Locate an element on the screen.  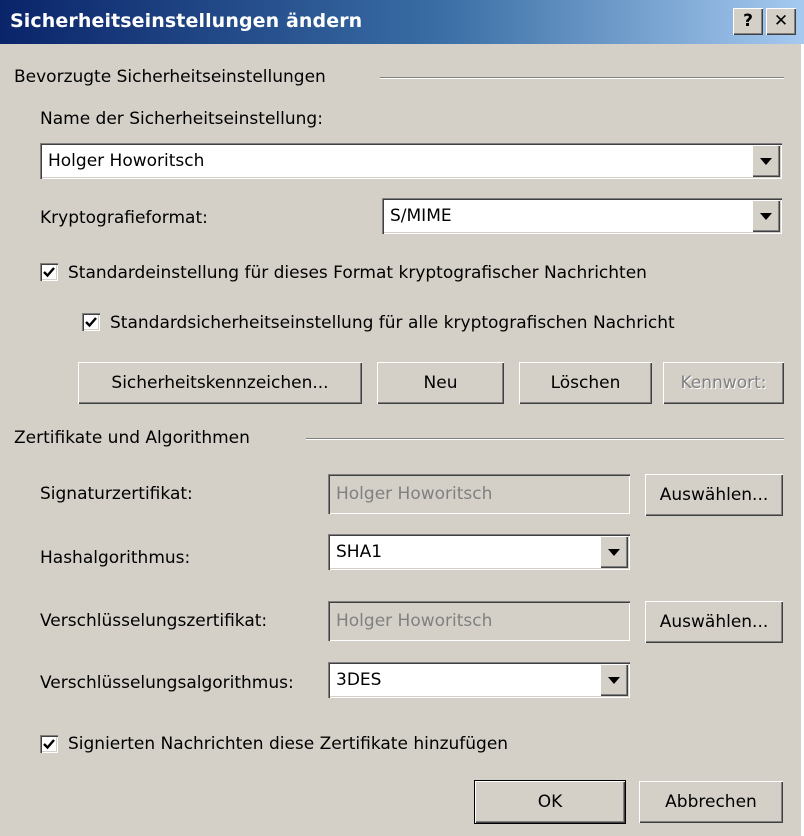
ok-button: OK is located at coordinates (550, 802).